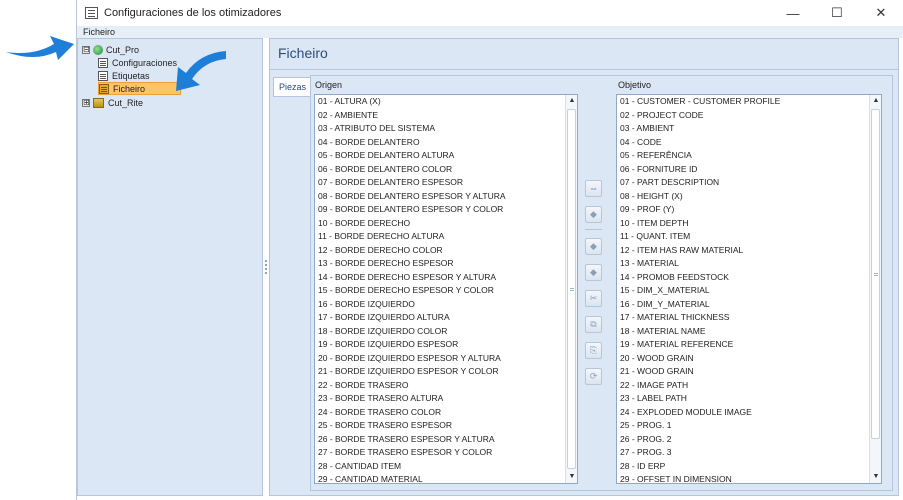 The width and height of the screenshot is (903, 500). Describe the element at coordinates (593, 214) in the screenshot. I see `add-button: ◆` at that location.